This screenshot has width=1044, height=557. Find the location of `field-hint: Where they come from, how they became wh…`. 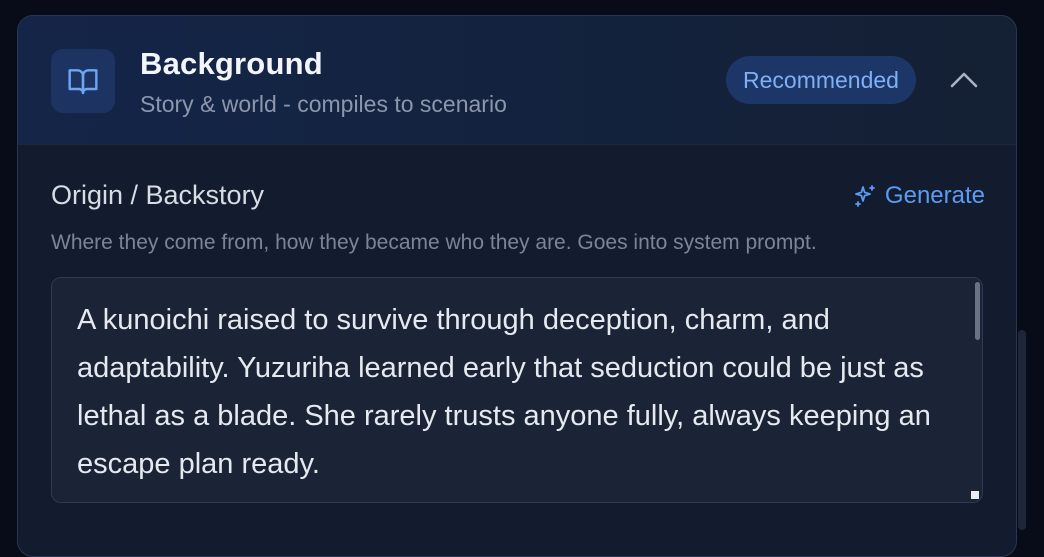

field-hint: Where they come from, how they became wh… is located at coordinates (434, 242).